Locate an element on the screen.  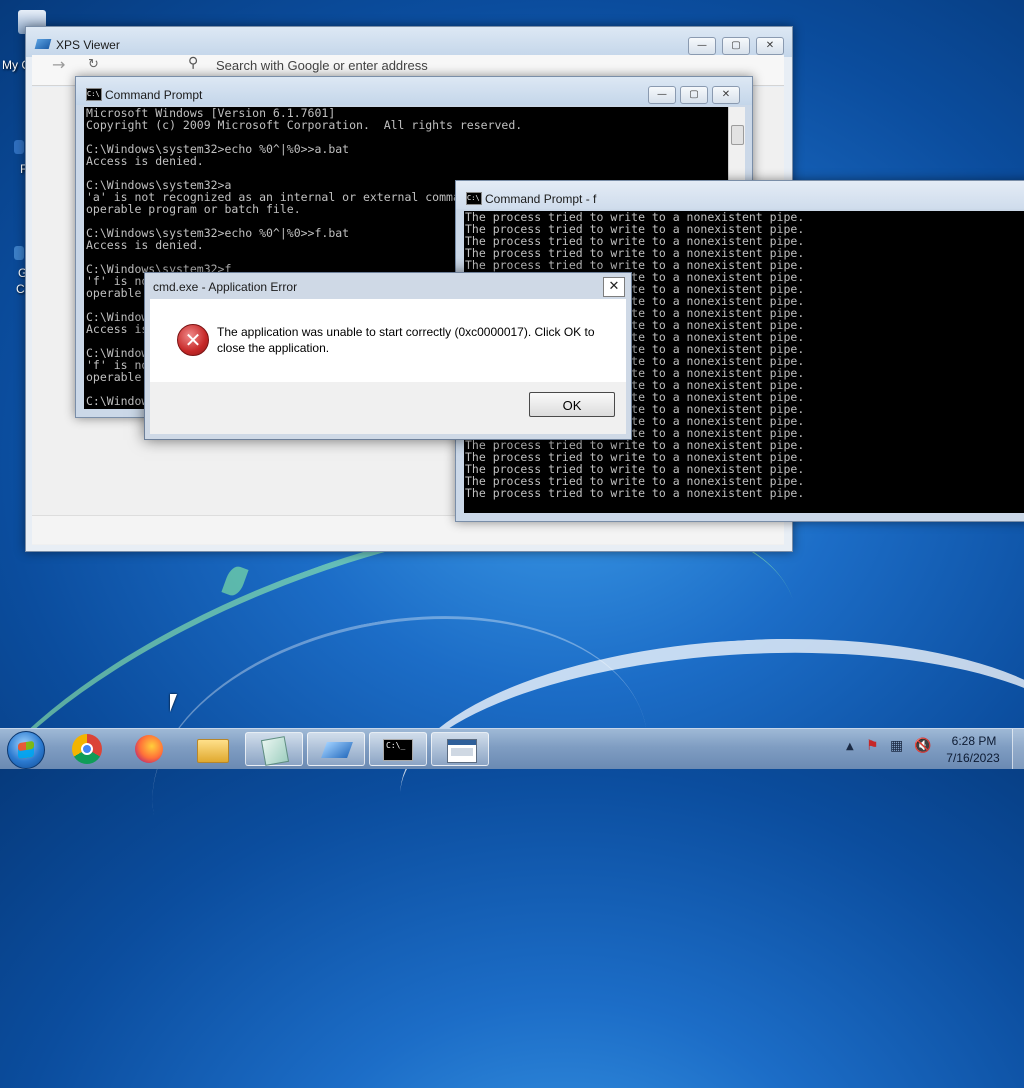
address-bar: Search with Google or enter address is located at coordinates (322, 65).